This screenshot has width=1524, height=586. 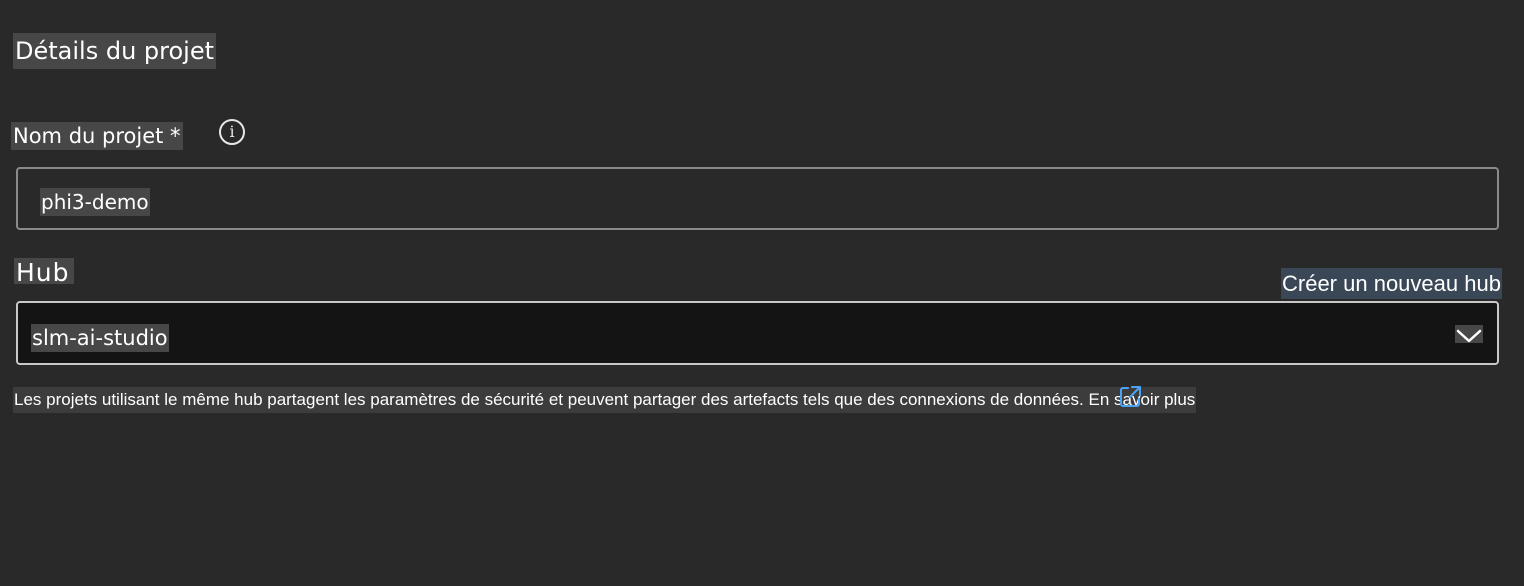 What do you see at coordinates (757, 198) in the screenshot?
I see `project-name-field: phi3-demo` at bounding box center [757, 198].